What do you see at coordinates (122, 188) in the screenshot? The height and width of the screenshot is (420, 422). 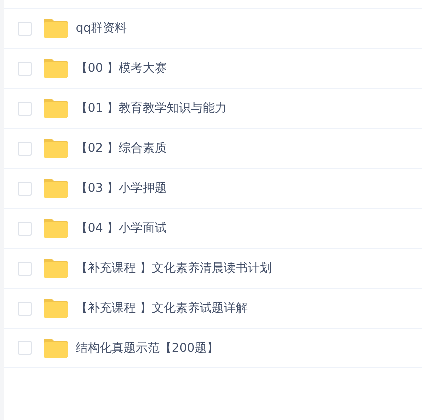 I see `folder-name: 【03 】小学押题` at bounding box center [122, 188].